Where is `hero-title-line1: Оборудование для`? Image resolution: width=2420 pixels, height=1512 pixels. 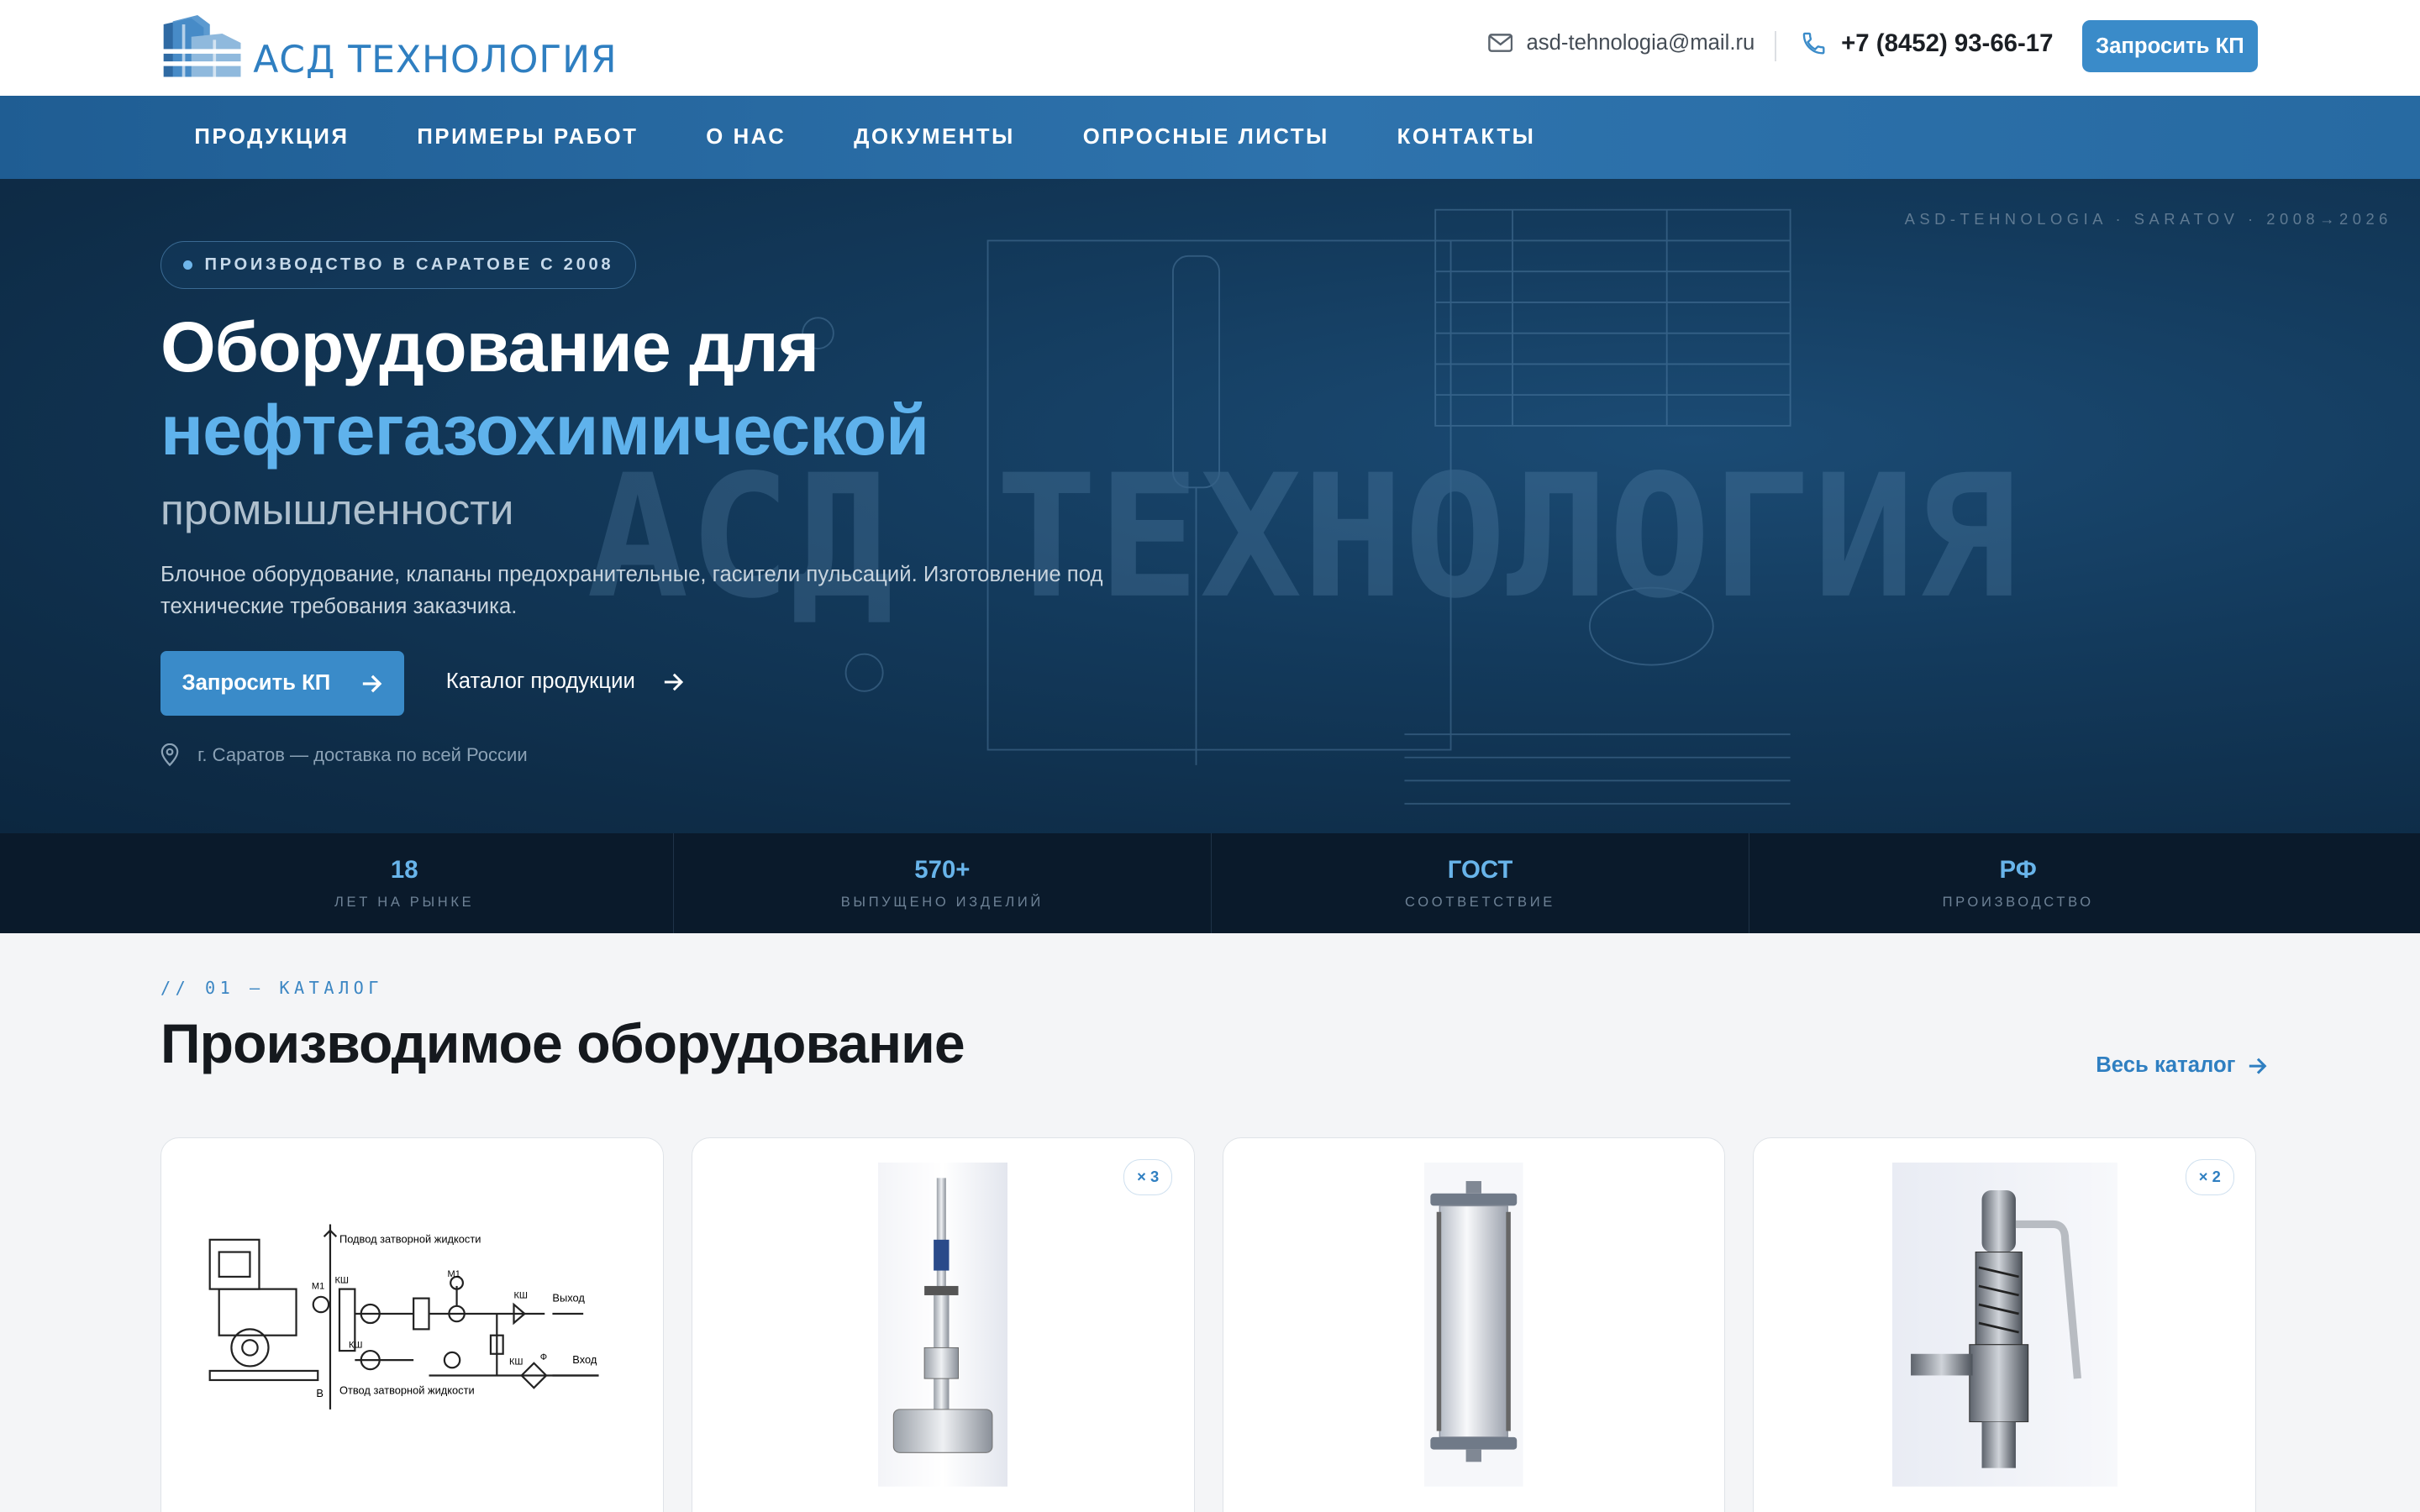
hero-title-line1: Оборудование для is located at coordinates (490, 346).